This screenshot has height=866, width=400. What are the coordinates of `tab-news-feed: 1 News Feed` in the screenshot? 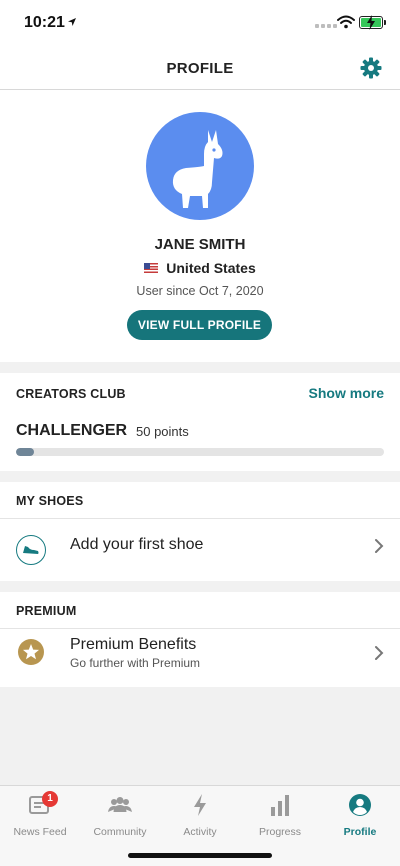 It's located at (40, 814).